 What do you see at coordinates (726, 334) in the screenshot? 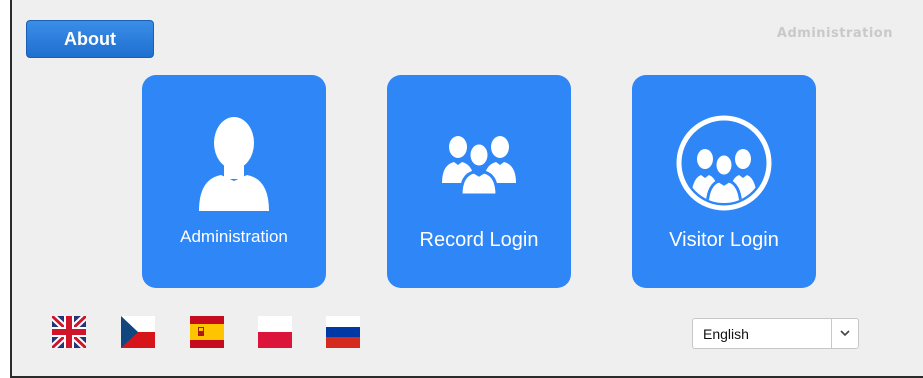
I see `language-select-value: English` at bounding box center [726, 334].